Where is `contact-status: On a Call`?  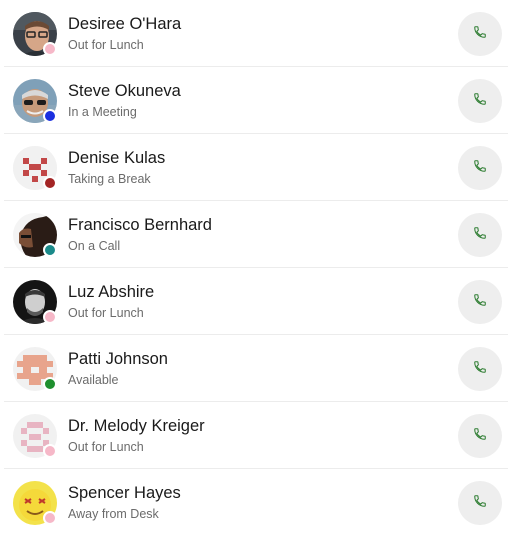 contact-status: On a Call is located at coordinates (94, 246).